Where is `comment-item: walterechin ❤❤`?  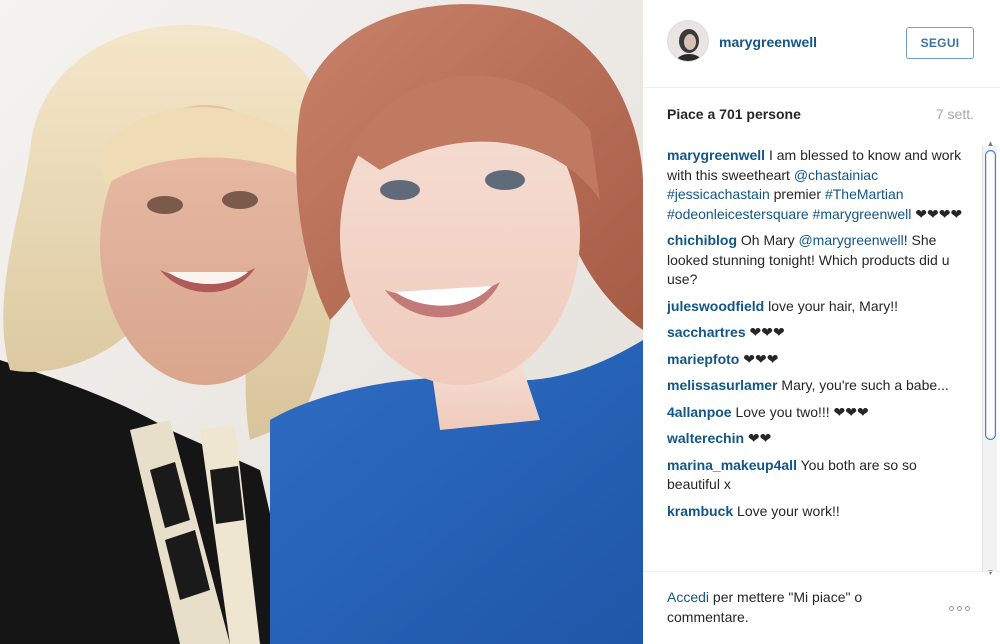
comment-item: walterechin ❤❤ is located at coordinates (819, 439).